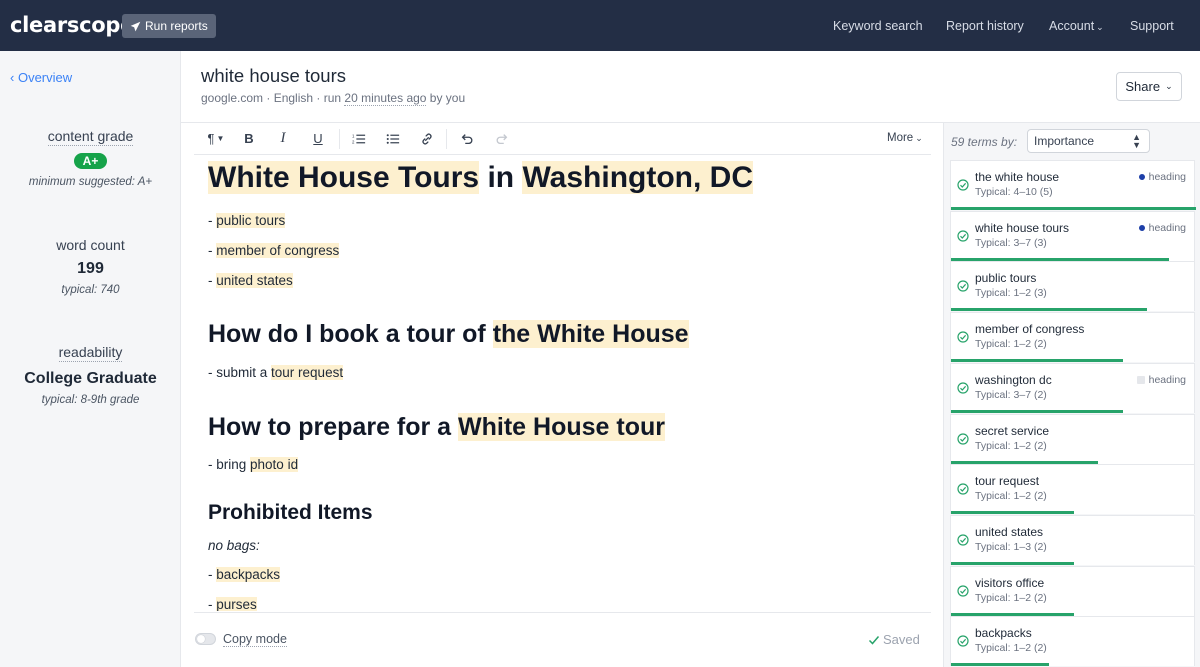 The image size is (1200, 667). I want to click on heading-text: in, so click(501, 177).